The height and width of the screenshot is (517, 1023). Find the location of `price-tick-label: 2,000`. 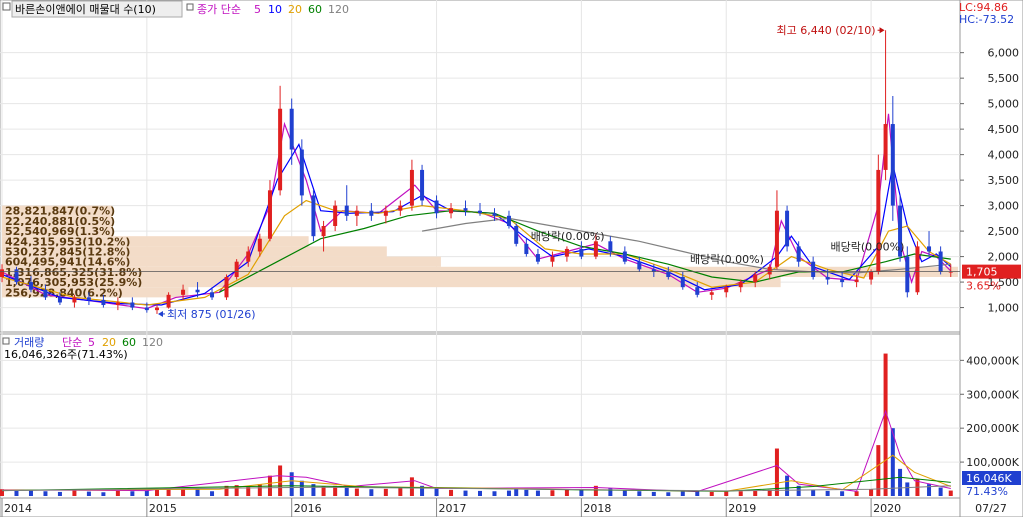

price-tick-label: 2,000 is located at coordinates (1004, 257).